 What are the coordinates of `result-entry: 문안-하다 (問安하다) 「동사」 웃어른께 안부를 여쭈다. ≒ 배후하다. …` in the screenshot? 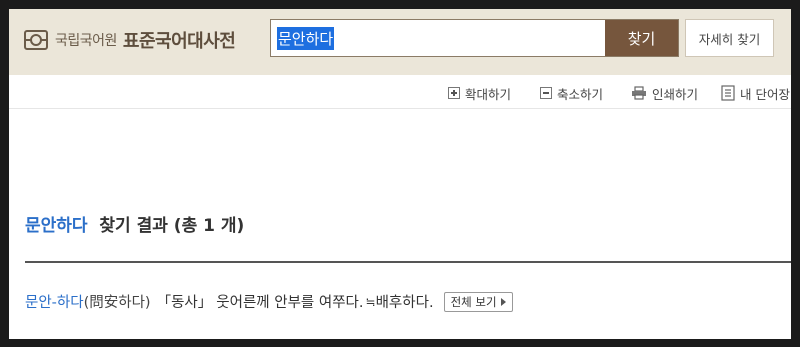 It's located at (269, 301).